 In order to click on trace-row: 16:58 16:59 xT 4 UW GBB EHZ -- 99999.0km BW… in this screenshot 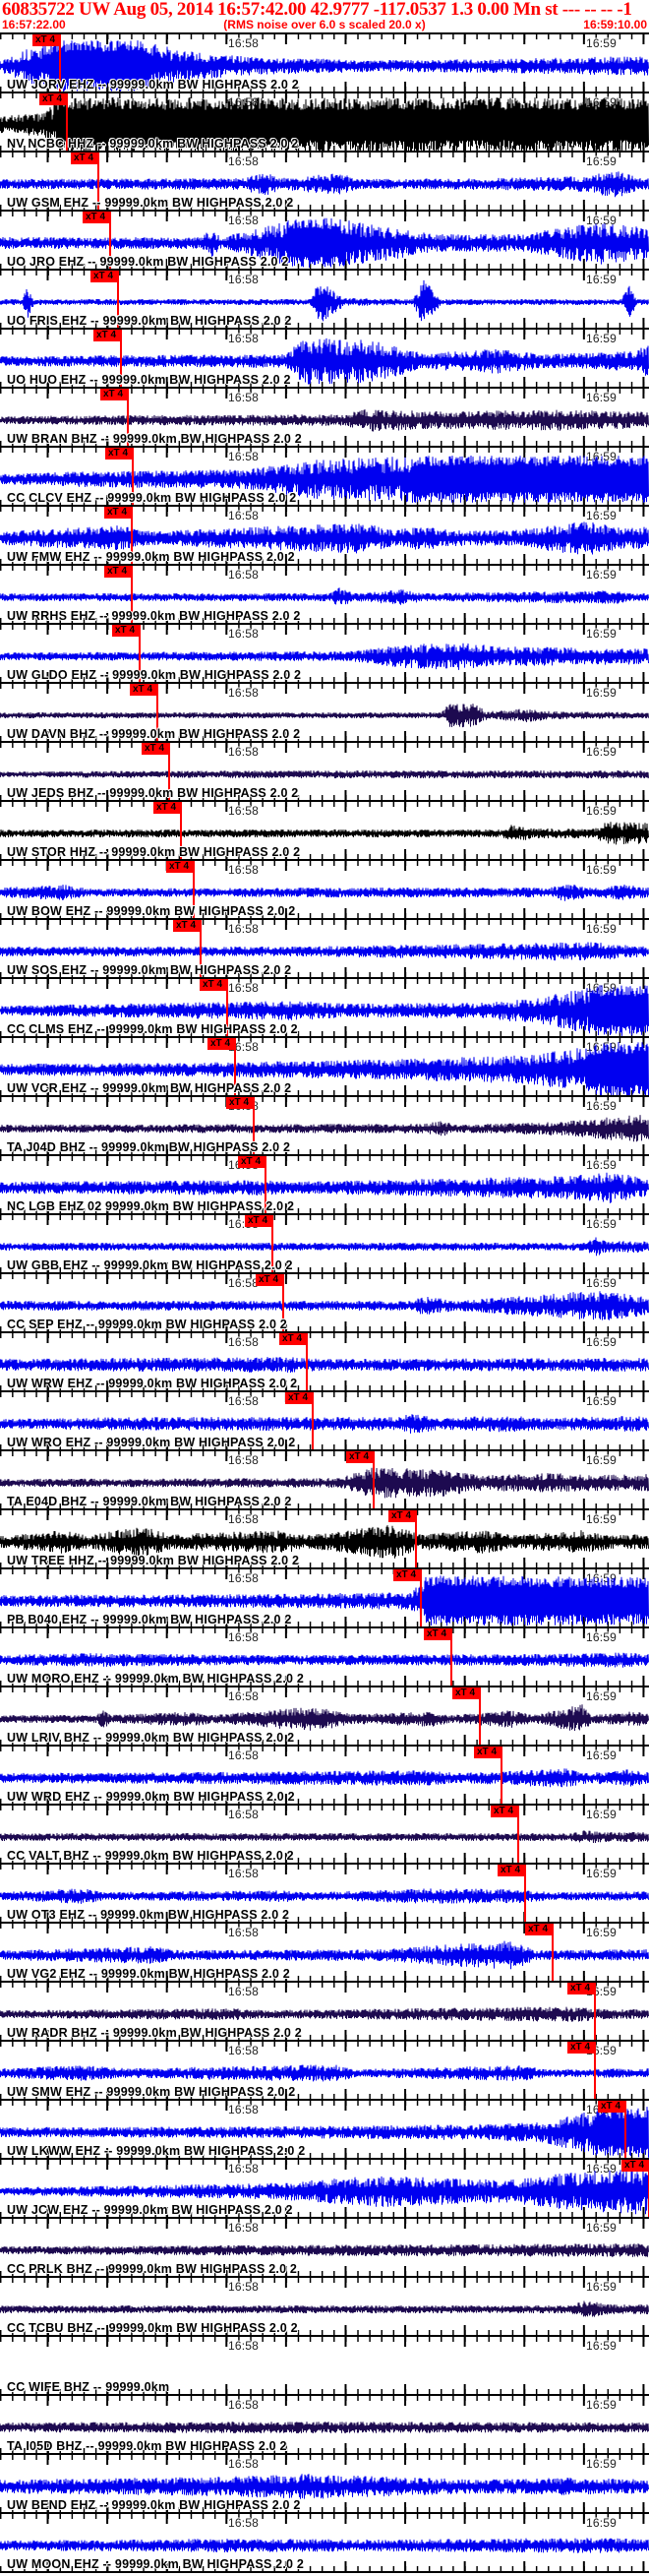, I will do `click(324, 1242)`.